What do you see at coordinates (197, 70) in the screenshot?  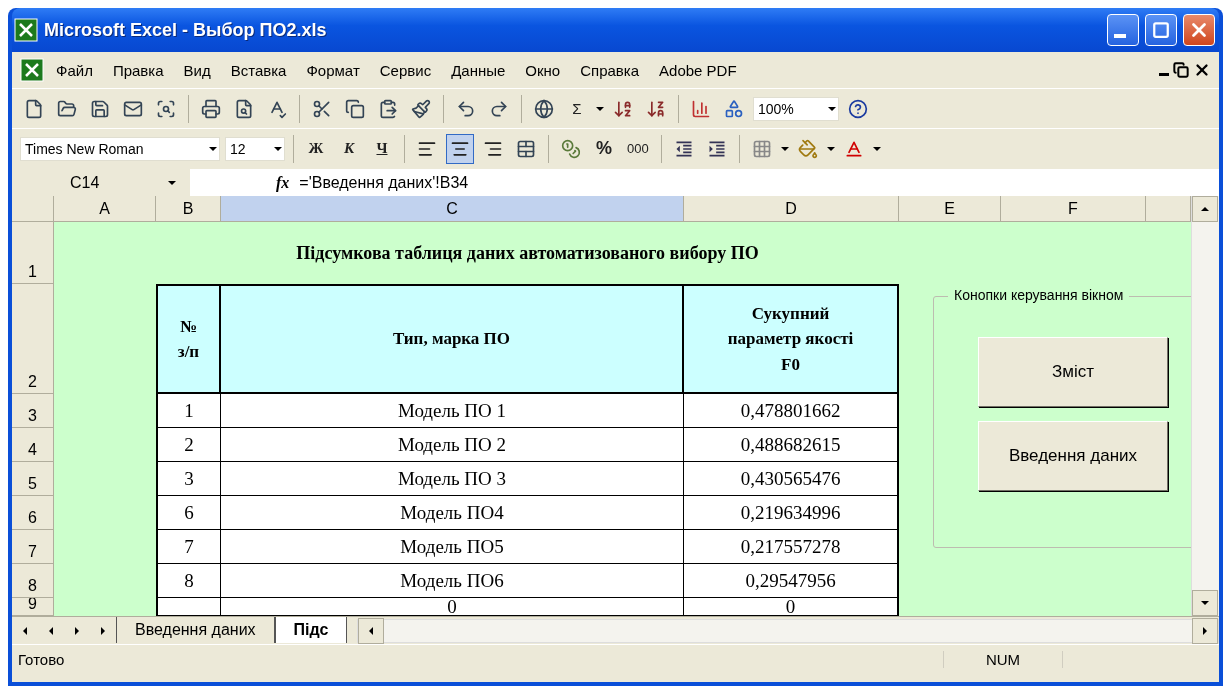 I see `menu-item: Вид` at bounding box center [197, 70].